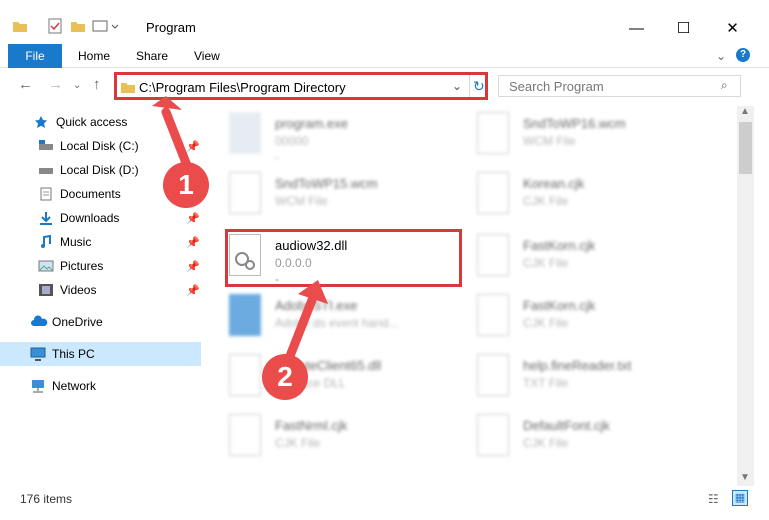  Describe the element at coordinates (745, 148) in the screenshot. I see `scrollbar-thumb` at that location.